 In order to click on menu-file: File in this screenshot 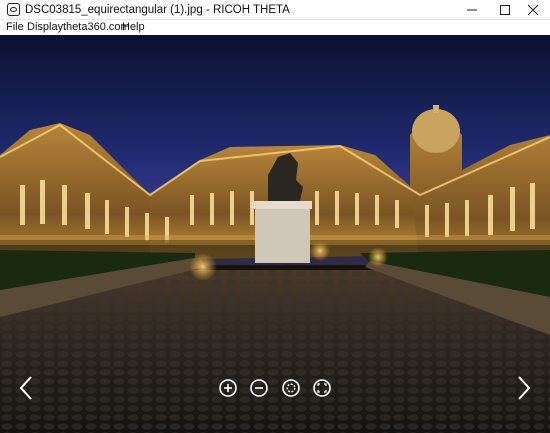, I will do `click(15, 27)`.